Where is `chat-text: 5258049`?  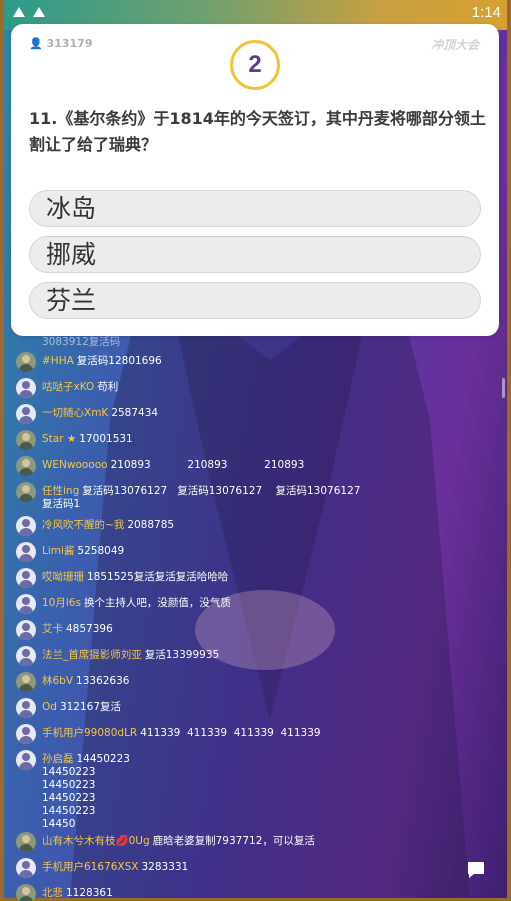
chat-text: 5258049 is located at coordinates (101, 551).